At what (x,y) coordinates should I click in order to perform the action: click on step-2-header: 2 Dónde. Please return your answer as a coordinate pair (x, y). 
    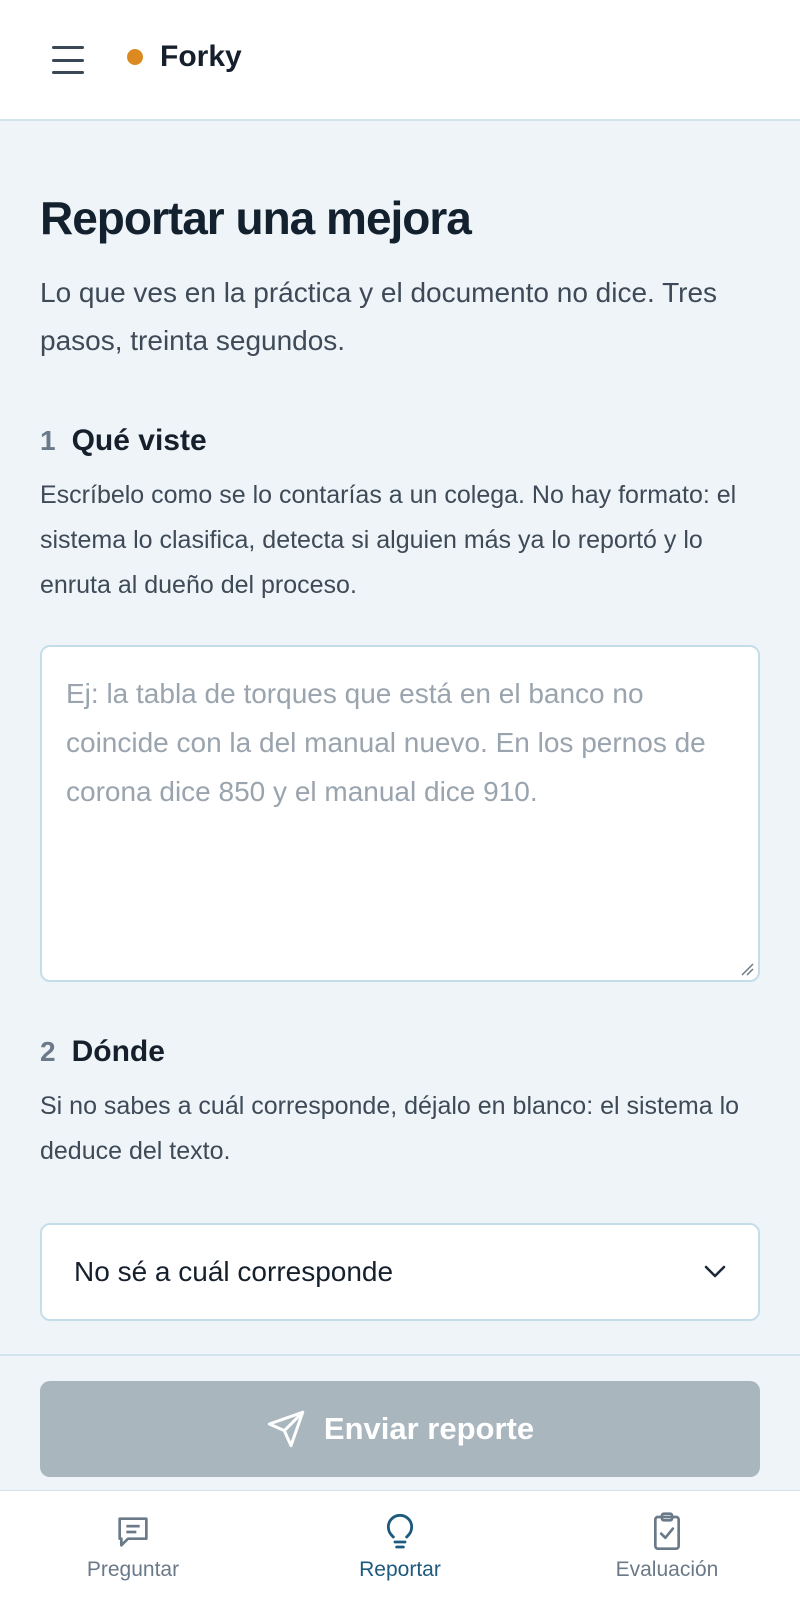
    Looking at the image, I should click on (102, 1052).